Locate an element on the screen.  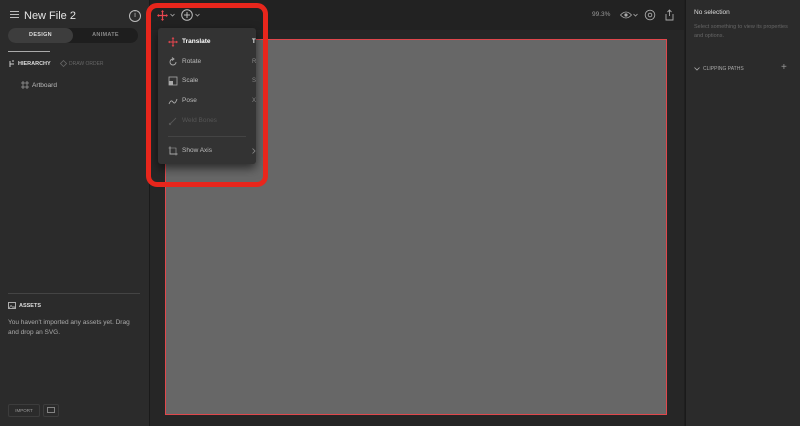
tab-draw-order: DRAW ORDER is located at coordinates (86, 64).